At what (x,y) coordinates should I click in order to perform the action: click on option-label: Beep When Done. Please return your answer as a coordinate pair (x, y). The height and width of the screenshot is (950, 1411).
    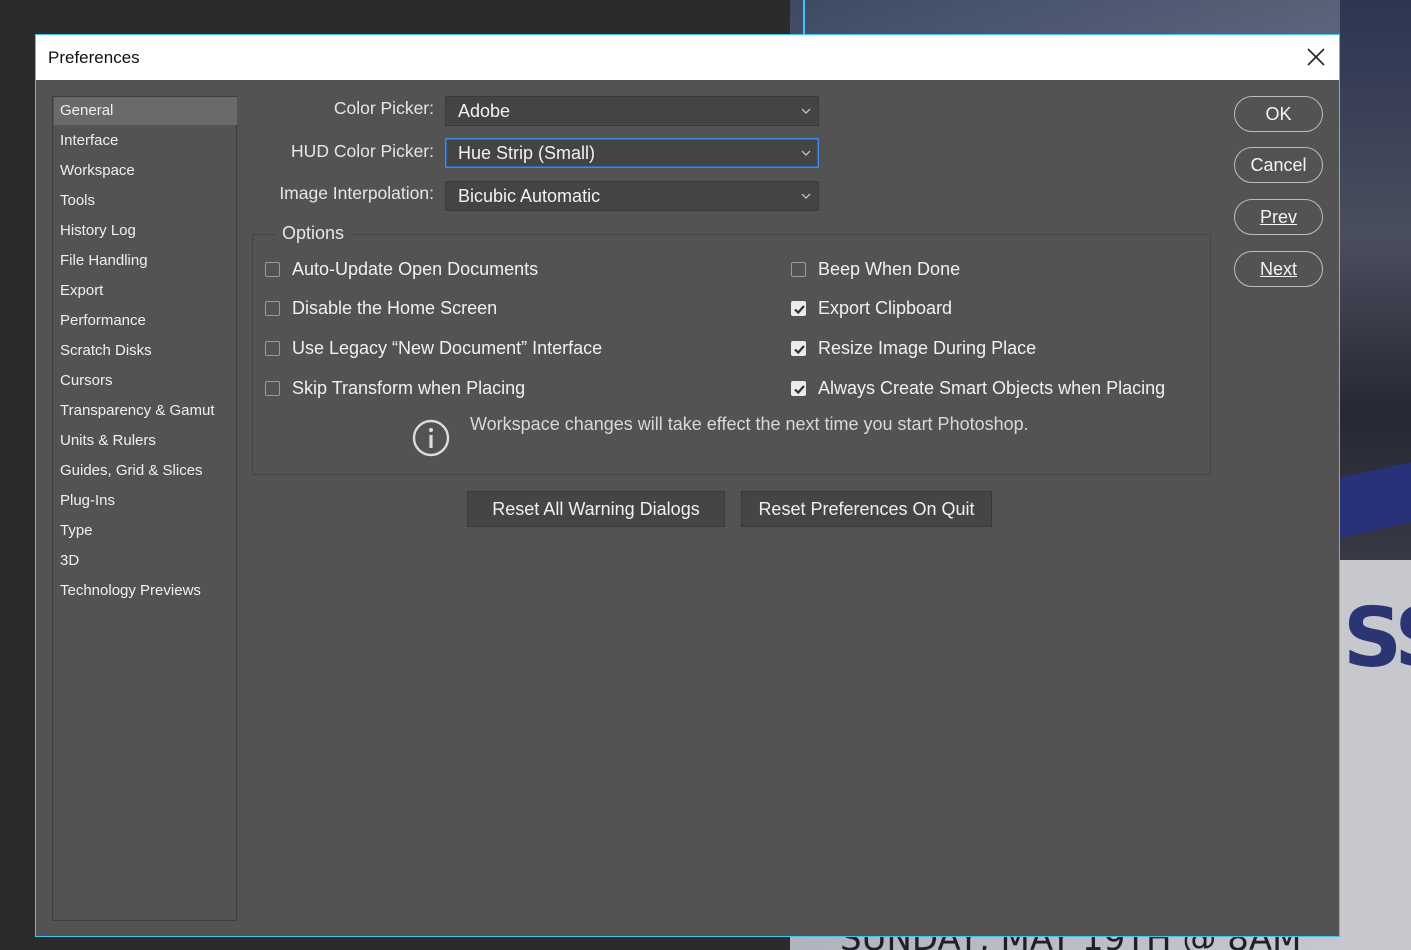
    Looking at the image, I should click on (889, 268).